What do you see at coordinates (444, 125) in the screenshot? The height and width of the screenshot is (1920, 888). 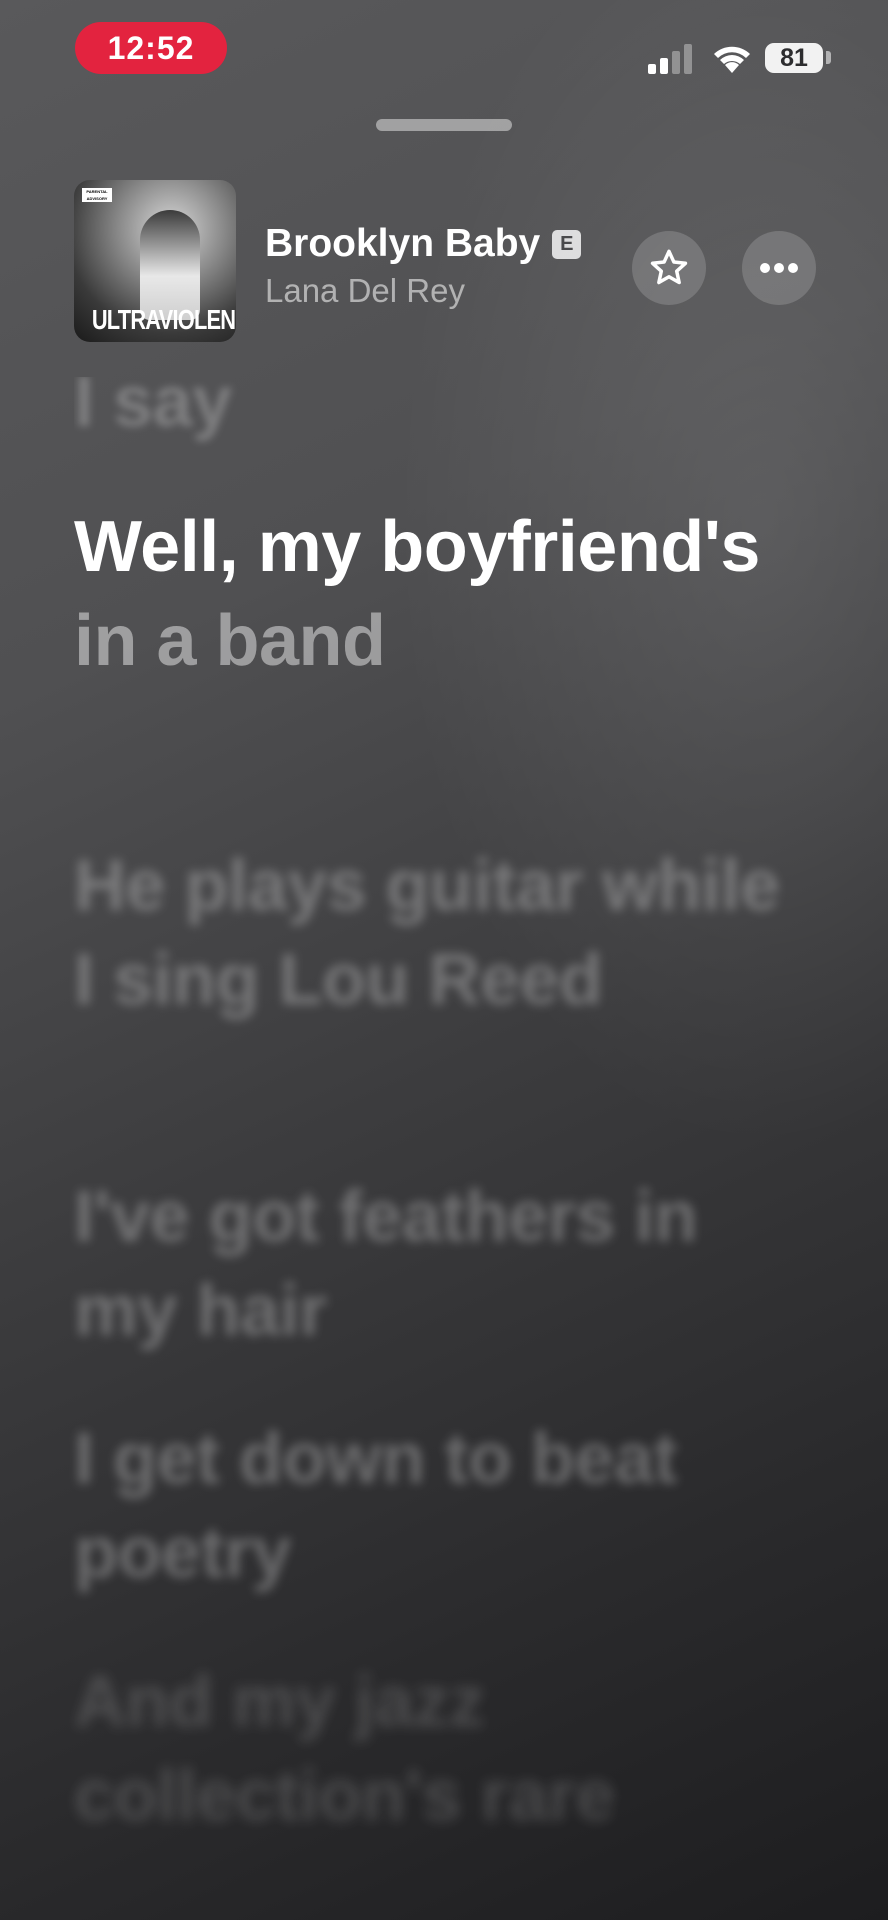 I see `sheet-grabber` at bounding box center [444, 125].